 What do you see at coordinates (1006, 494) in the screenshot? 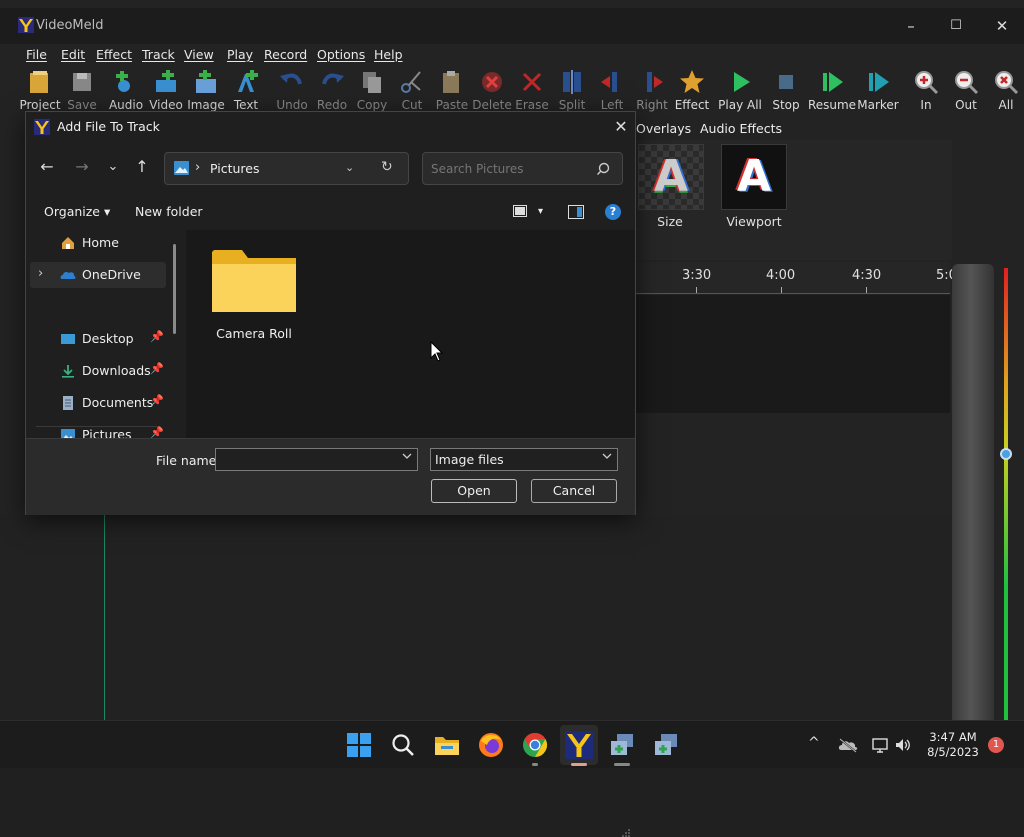
I see `audio-level-meter` at bounding box center [1006, 494].